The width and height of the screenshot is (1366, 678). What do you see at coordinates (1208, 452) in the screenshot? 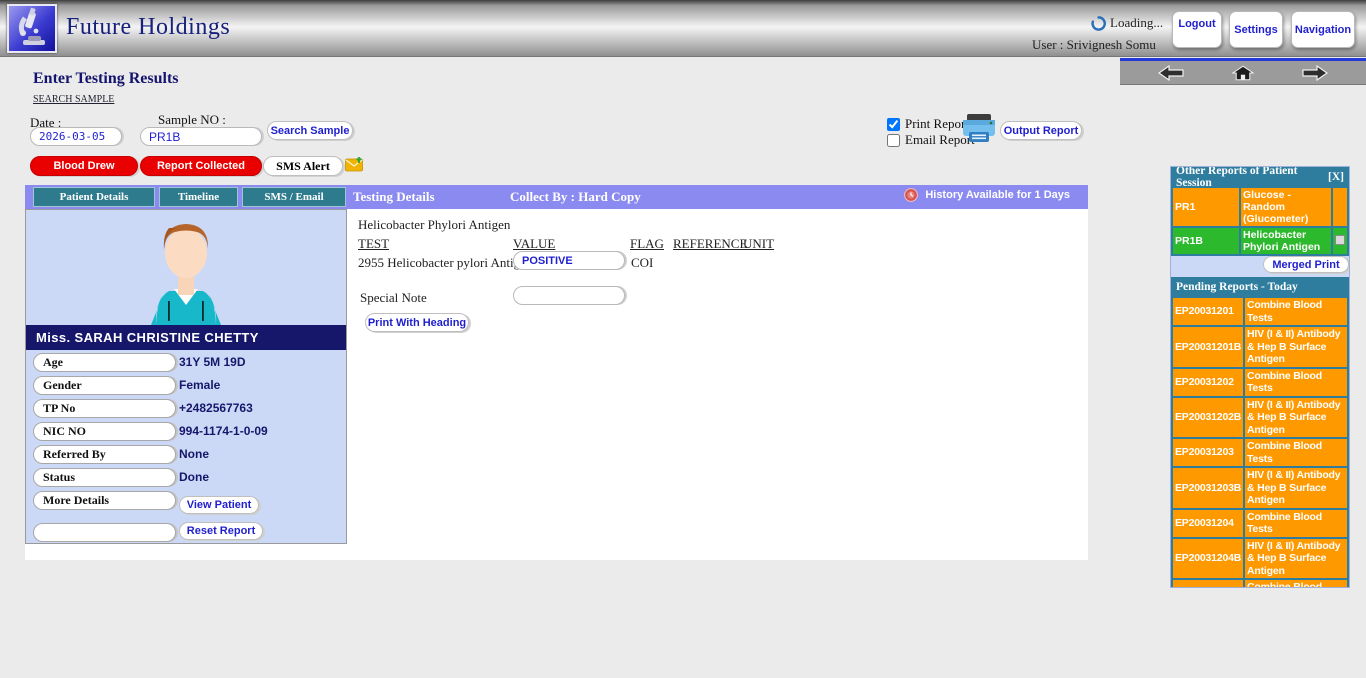
I see `pending-report-id: EP20031203` at bounding box center [1208, 452].